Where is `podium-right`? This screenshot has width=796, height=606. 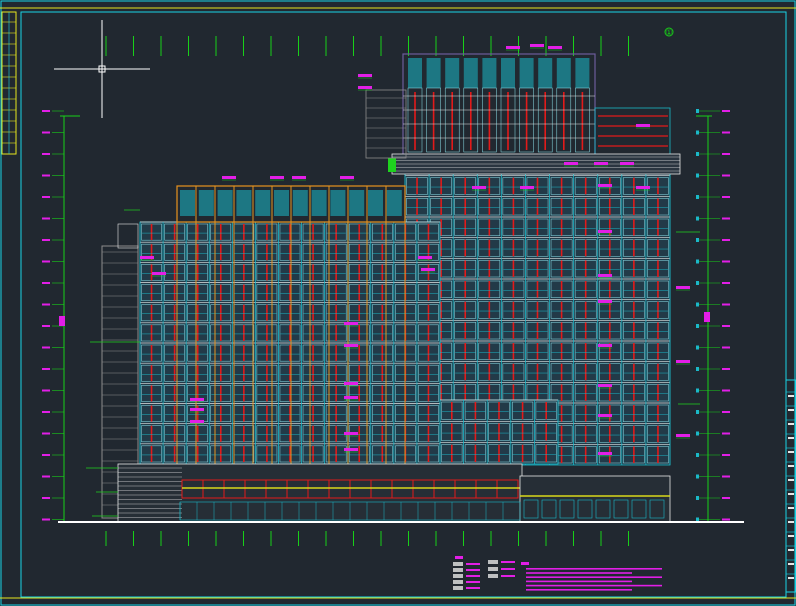
podium-right is located at coordinates (595, 499).